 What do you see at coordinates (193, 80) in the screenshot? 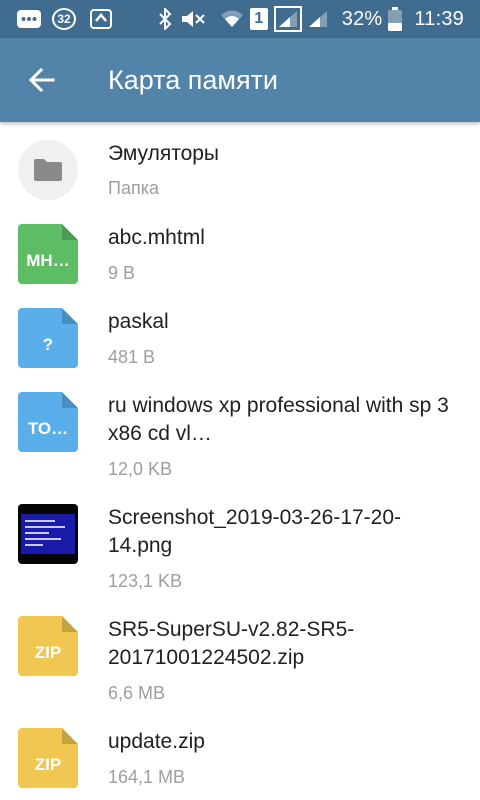
I see `page-title: Карта памяти` at bounding box center [193, 80].